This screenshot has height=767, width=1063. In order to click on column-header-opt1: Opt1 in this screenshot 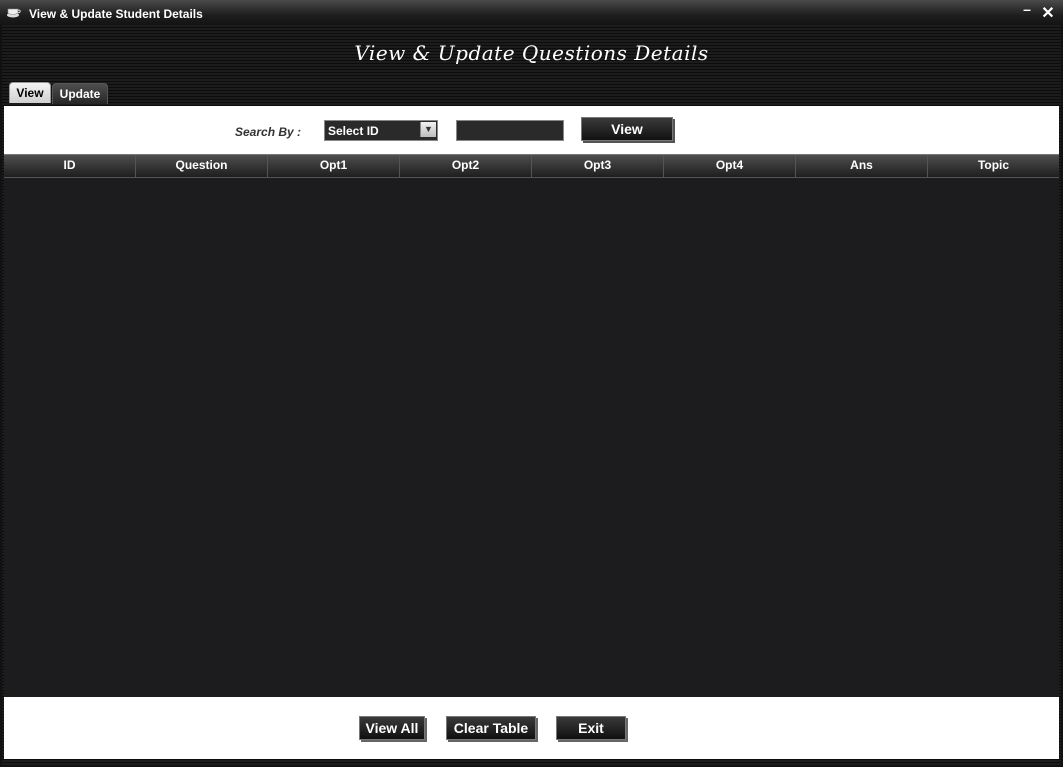, I will do `click(334, 166)`.